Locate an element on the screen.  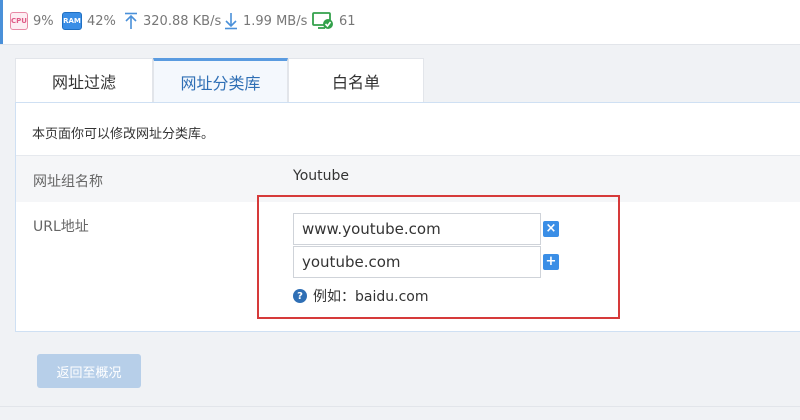
download-arrow-icon is located at coordinates (231, 21).